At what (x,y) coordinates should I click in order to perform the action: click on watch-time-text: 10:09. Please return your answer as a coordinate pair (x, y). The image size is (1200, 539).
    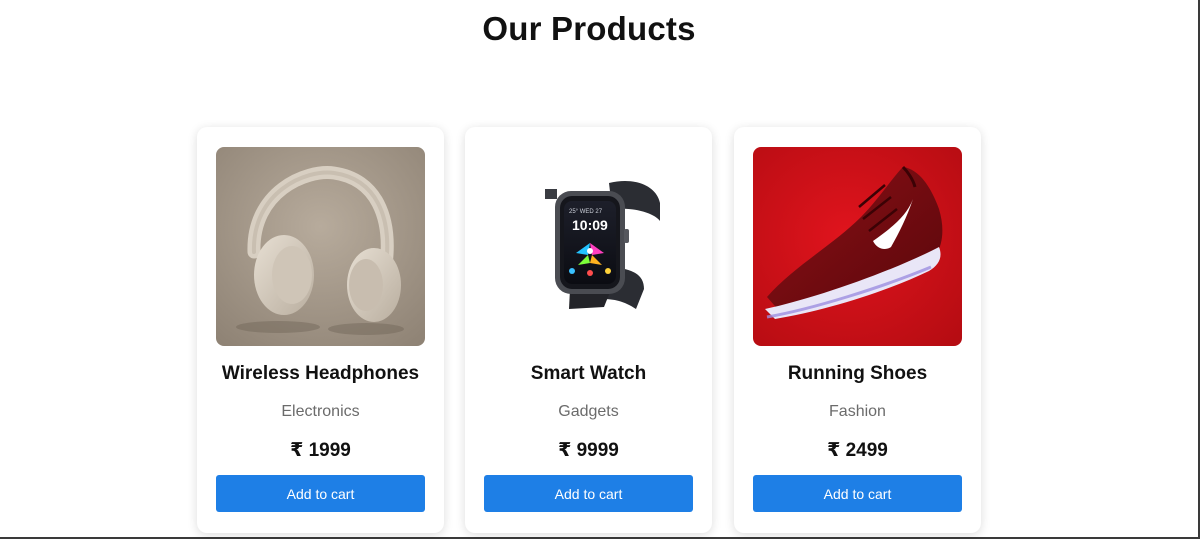
    Looking at the image, I should click on (590, 225).